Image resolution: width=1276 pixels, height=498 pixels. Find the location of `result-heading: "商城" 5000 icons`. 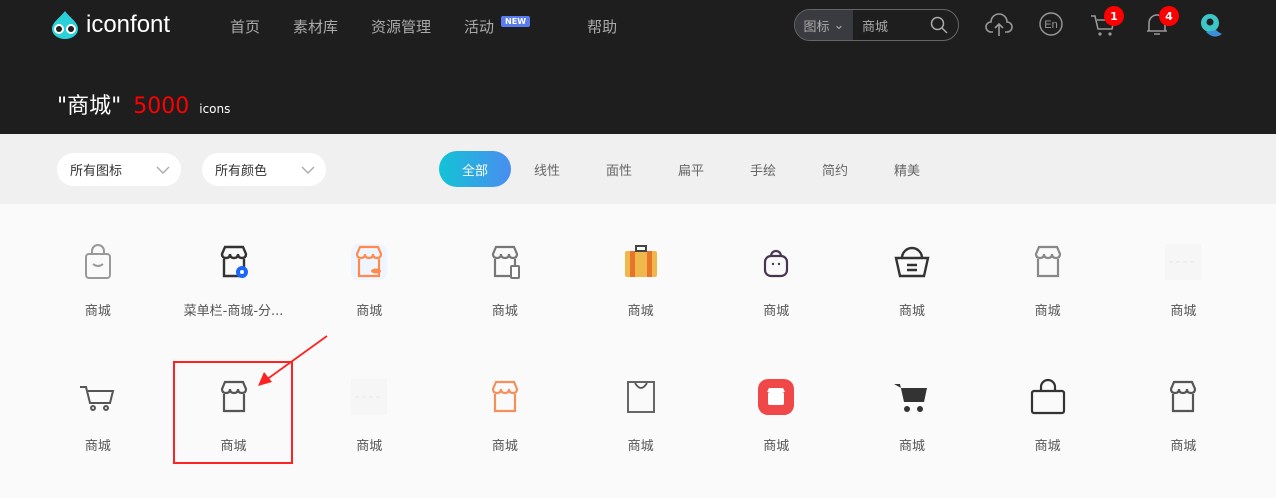

result-heading: "商城" 5000 icons is located at coordinates (143, 104).